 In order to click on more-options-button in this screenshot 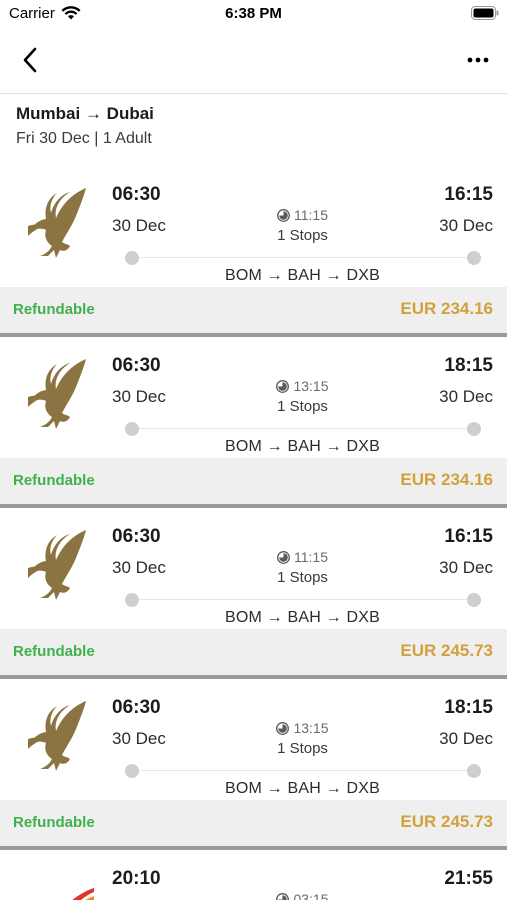, I will do `click(478, 60)`.